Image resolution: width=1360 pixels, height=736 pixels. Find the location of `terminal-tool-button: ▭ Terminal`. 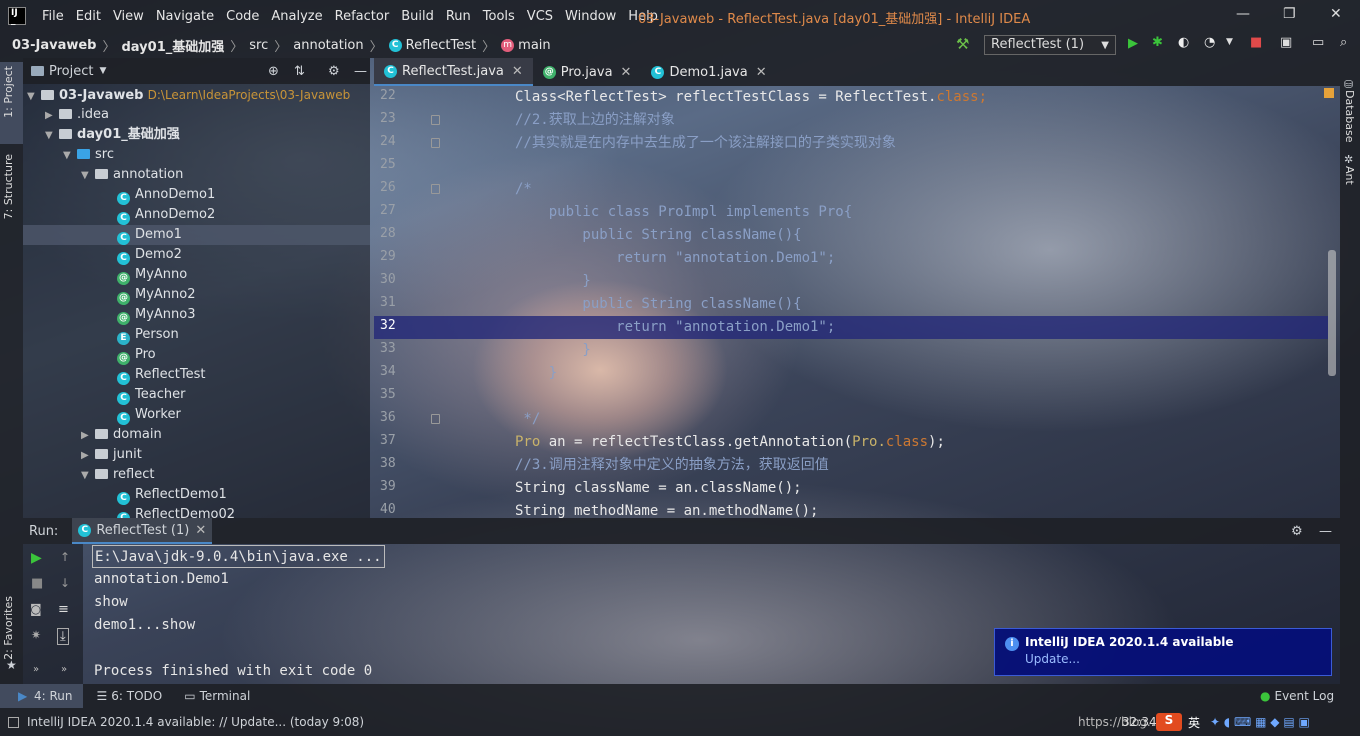

terminal-tool-button: ▭ Terminal is located at coordinates (217, 696).